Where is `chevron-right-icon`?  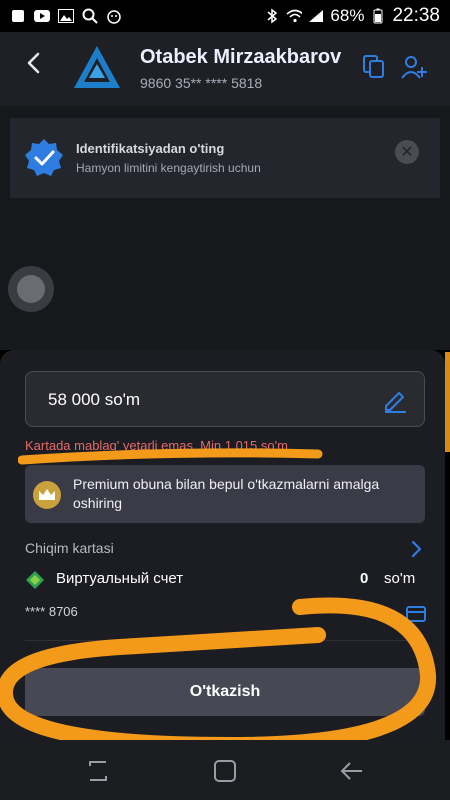 chevron-right-icon is located at coordinates (416, 549).